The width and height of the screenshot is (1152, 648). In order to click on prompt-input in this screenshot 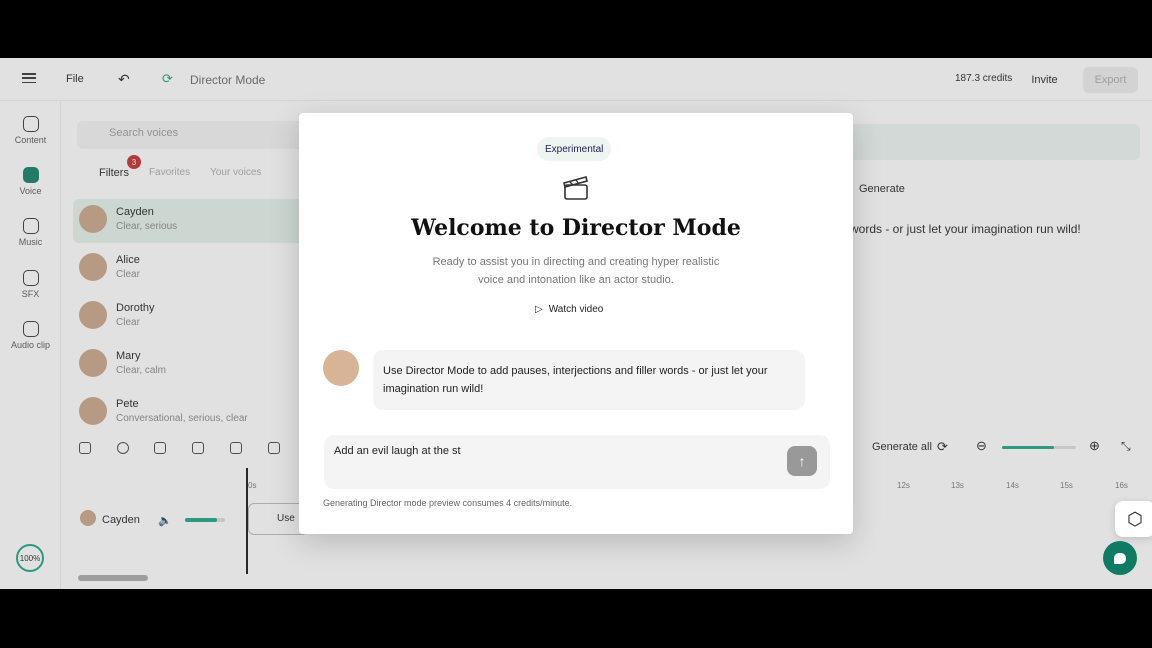, I will do `click(549, 451)`.